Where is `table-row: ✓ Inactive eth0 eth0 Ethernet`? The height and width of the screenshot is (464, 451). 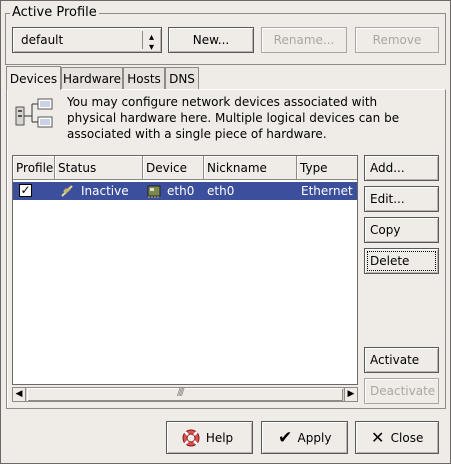
table-row: ✓ Inactive eth0 eth0 Ethernet is located at coordinates (185, 191).